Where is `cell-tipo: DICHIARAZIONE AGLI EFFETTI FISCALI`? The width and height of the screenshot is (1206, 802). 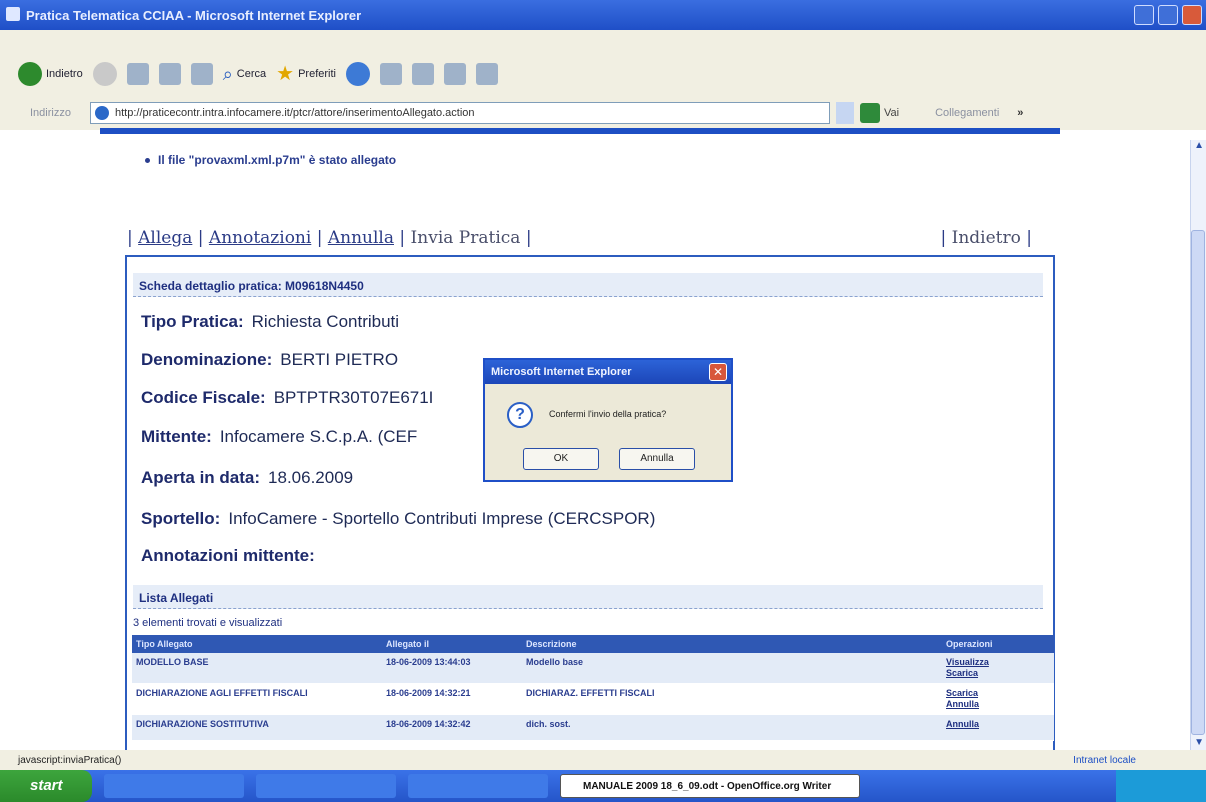 cell-tipo: DICHIARAZIONE AGLI EFFETTI FISCALI is located at coordinates (257, 699).